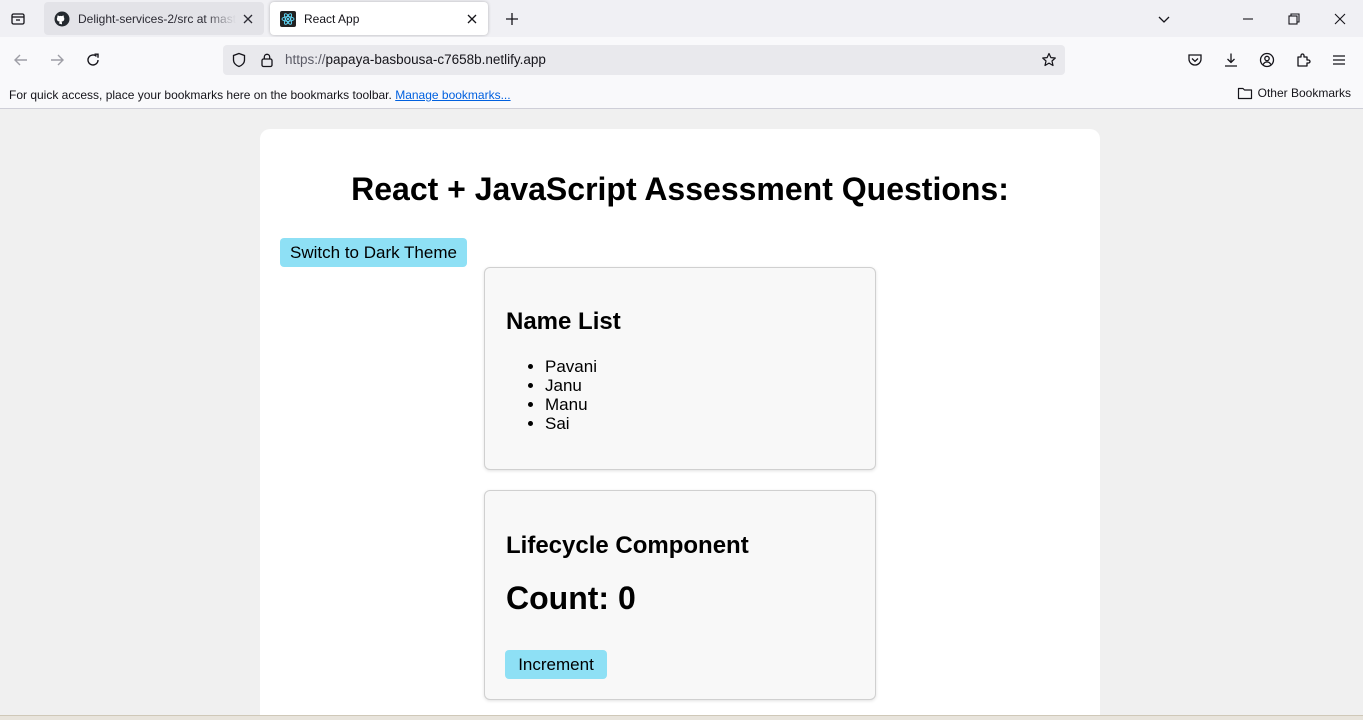  I want to click on download-icon, so click(1231, 60).